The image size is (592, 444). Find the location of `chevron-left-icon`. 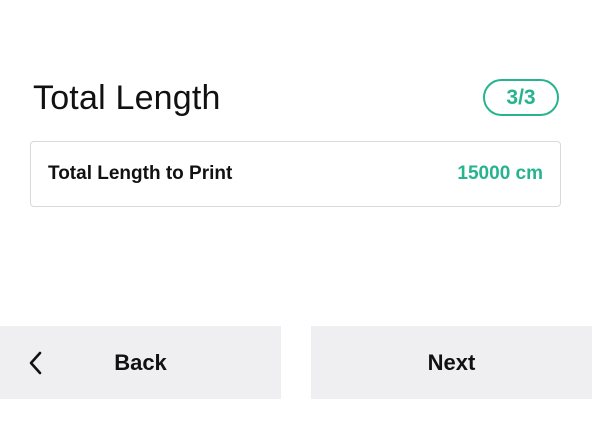

chevron-left-icon is located at coordinates (35, 363).